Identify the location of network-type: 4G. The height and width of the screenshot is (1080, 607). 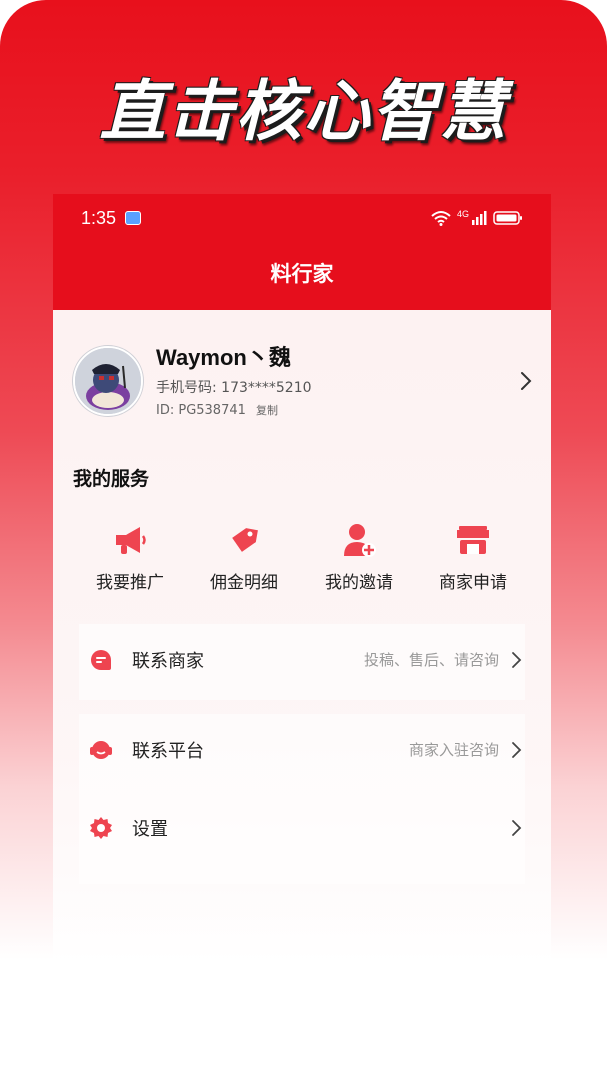
(462, 214).